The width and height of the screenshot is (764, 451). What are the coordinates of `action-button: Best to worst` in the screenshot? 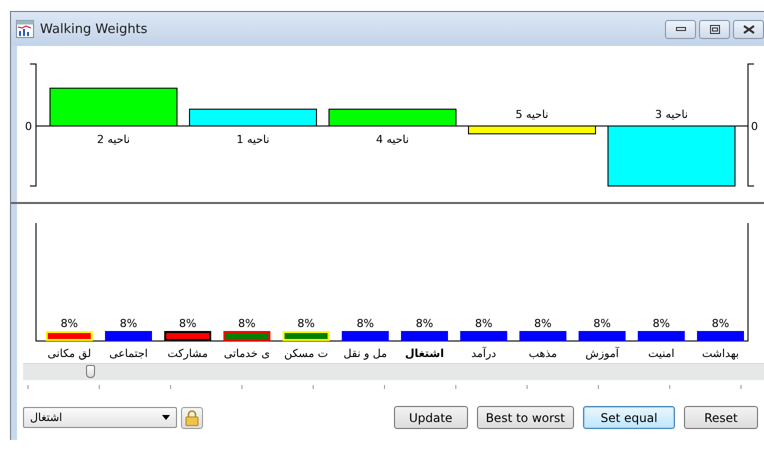 It's located at (525, 417).